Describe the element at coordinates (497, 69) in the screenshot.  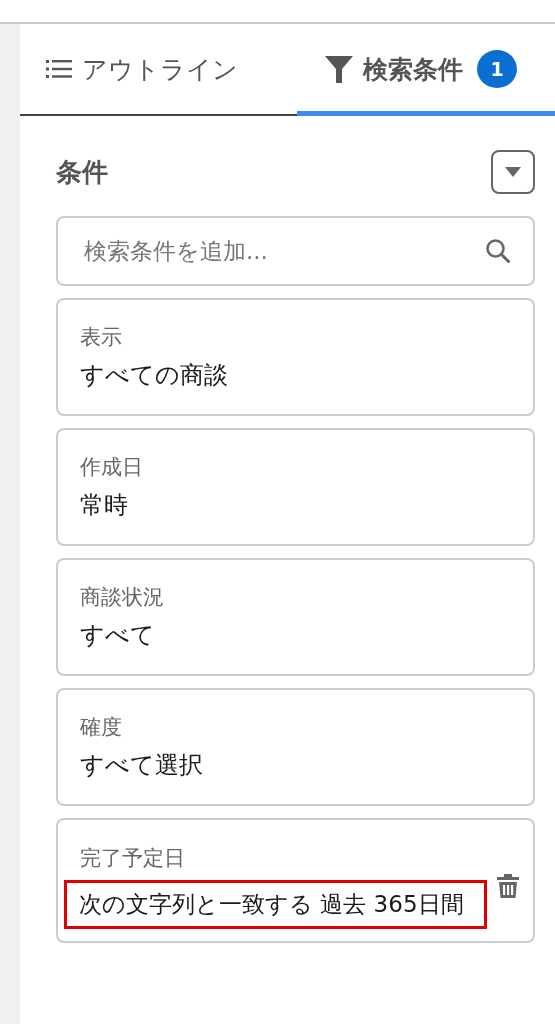
I see `count-badge: 1` at that location.